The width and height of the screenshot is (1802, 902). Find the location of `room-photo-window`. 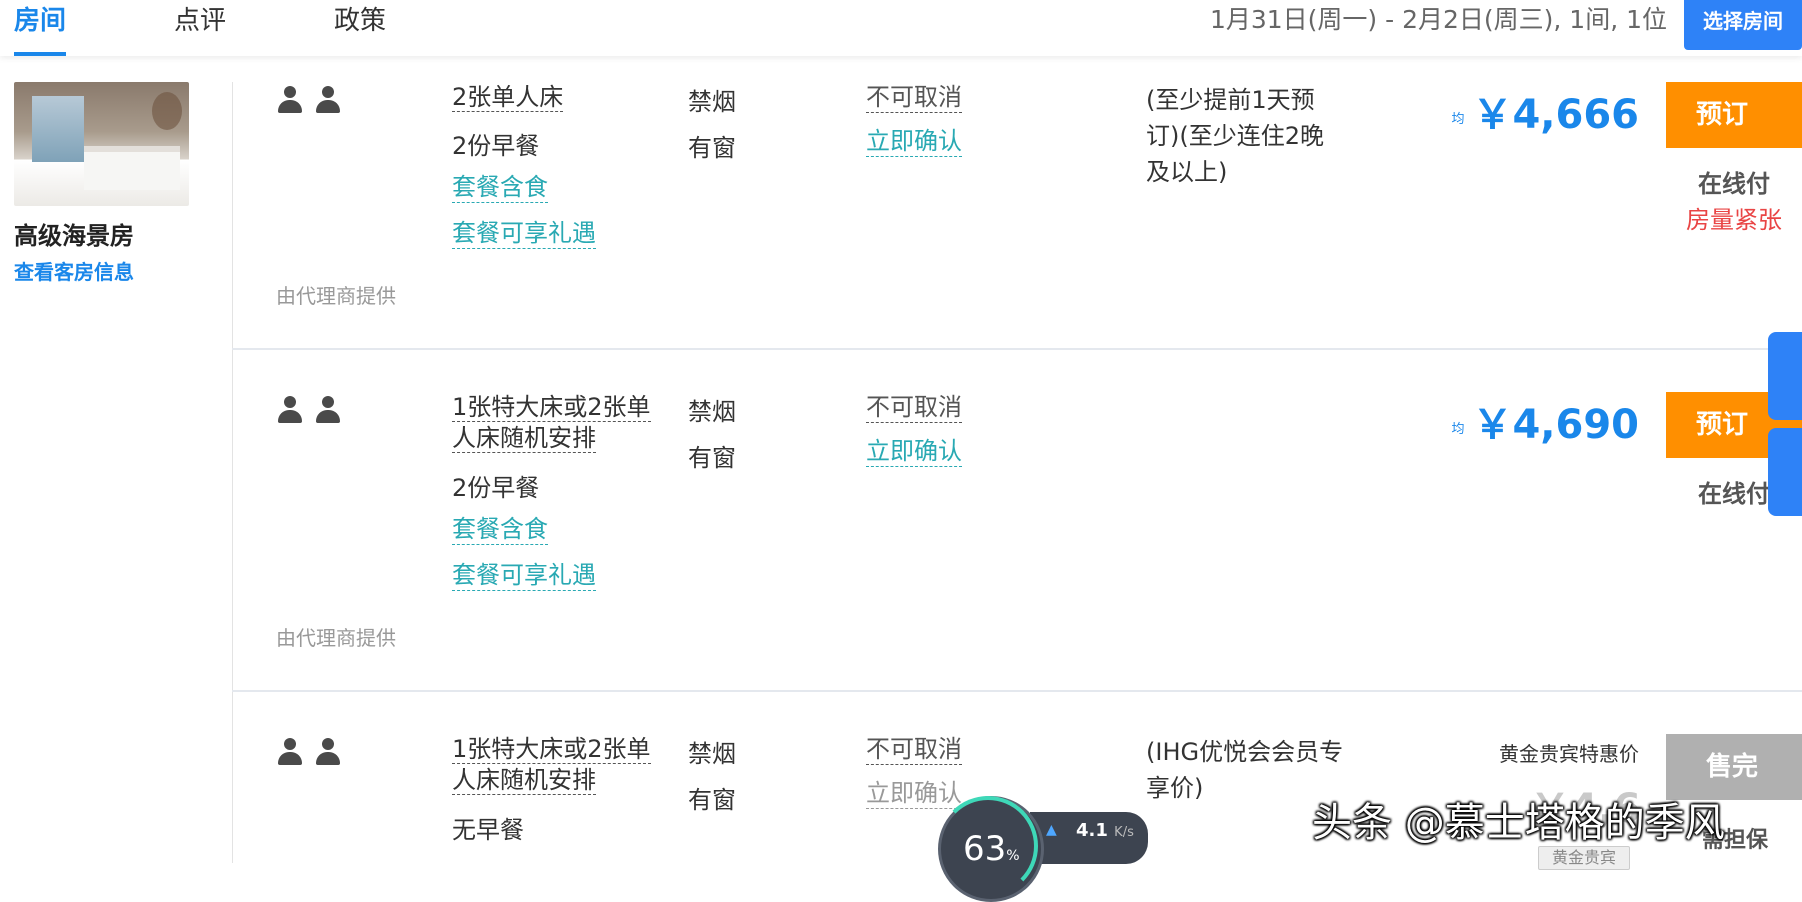

room-photo-window is located at coordinates (58, 129).